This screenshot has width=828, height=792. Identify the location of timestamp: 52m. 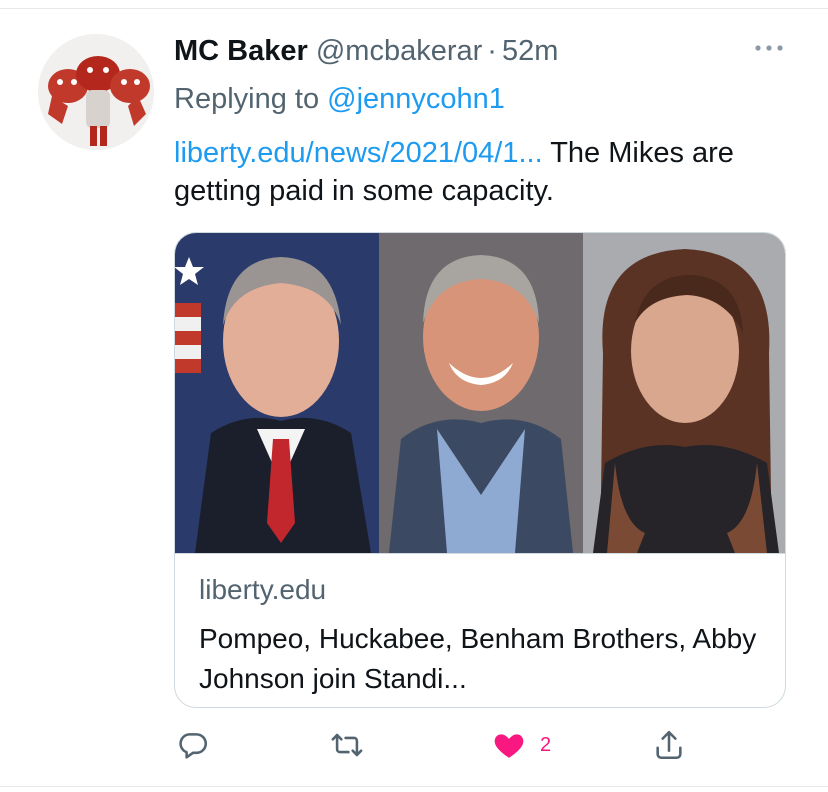
(530, 51).